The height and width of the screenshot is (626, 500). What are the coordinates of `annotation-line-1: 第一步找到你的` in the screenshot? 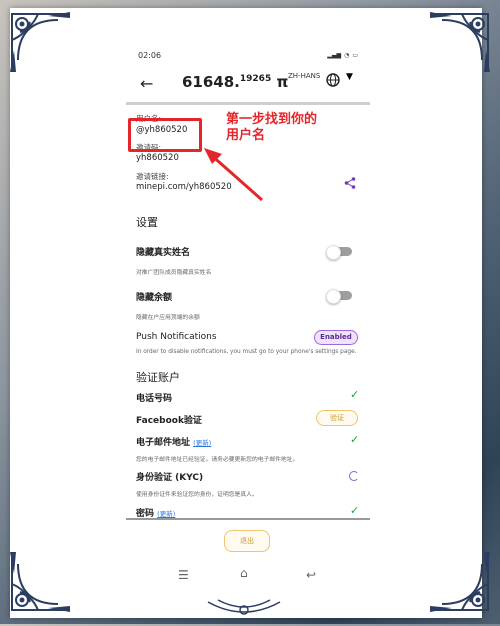 It's located at (272, 119).